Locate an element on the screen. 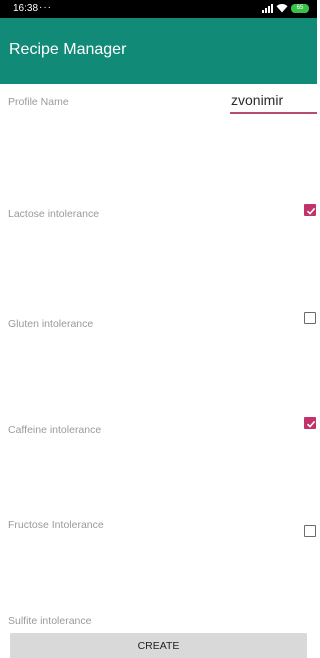 The width and height of the screenshot is (320, 658). app-bar: Recipe Manager is located at coordinates (158, 51).